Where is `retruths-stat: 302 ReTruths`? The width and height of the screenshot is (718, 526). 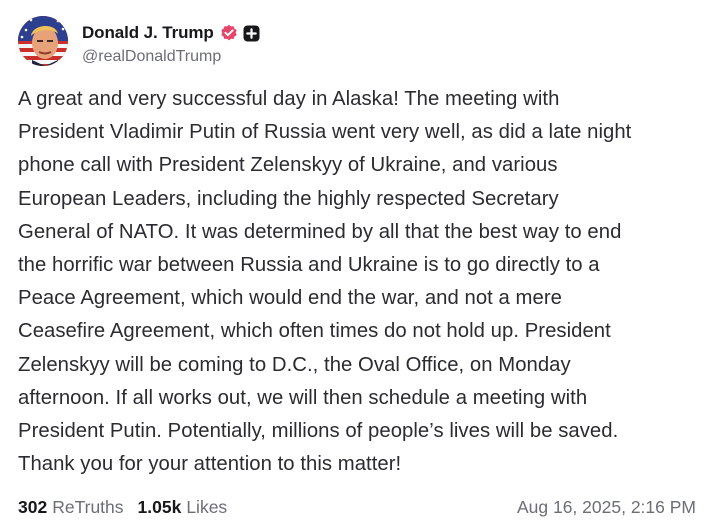 retruths-stat: 302 ReTruths is located at coordinates (71, 507).